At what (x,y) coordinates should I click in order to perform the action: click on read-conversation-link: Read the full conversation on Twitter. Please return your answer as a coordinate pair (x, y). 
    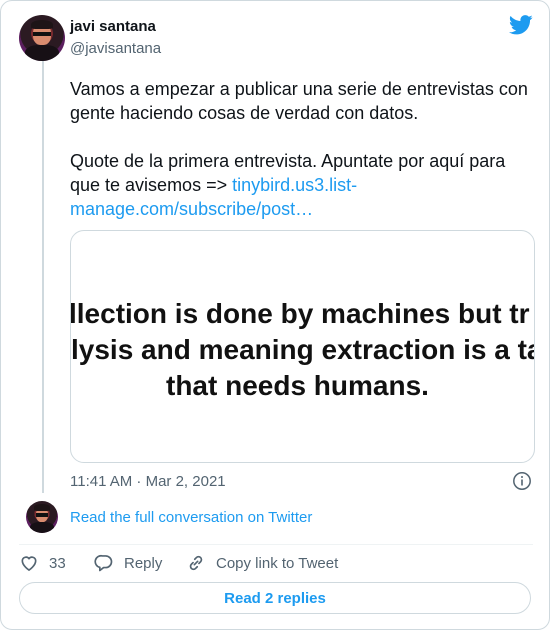
    Looking at the image, I should click on (191, 517).